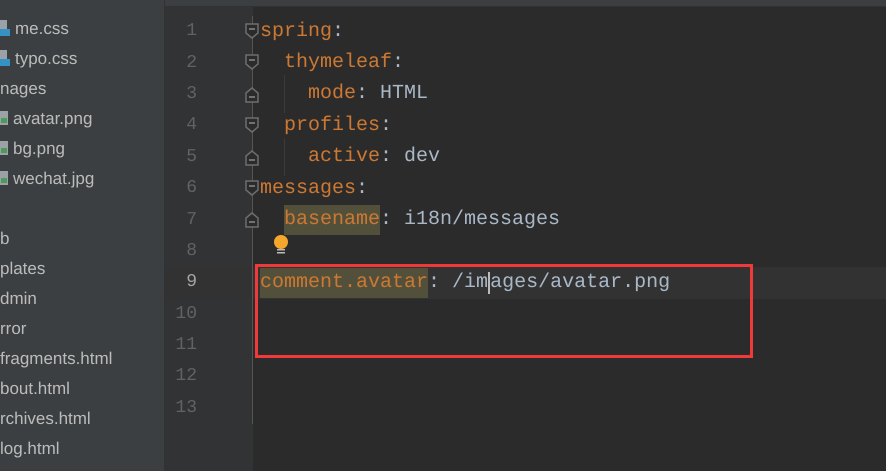 The height and width of the screenshot is (471, 886). Describe the element at coordinates (45, 418) in the screenshot. I see `sidebar-item: rchives.html` at that location.